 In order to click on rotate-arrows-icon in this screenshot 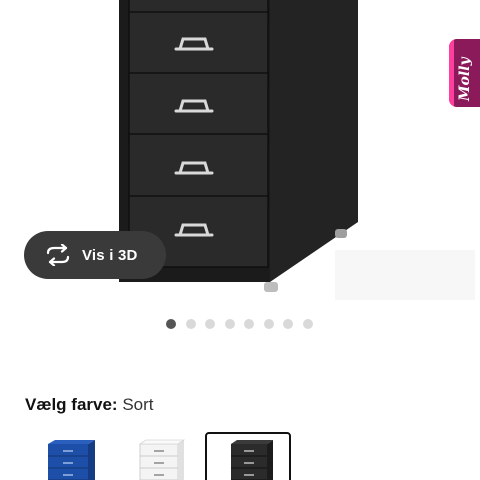, I will do `click(58, 255)`.